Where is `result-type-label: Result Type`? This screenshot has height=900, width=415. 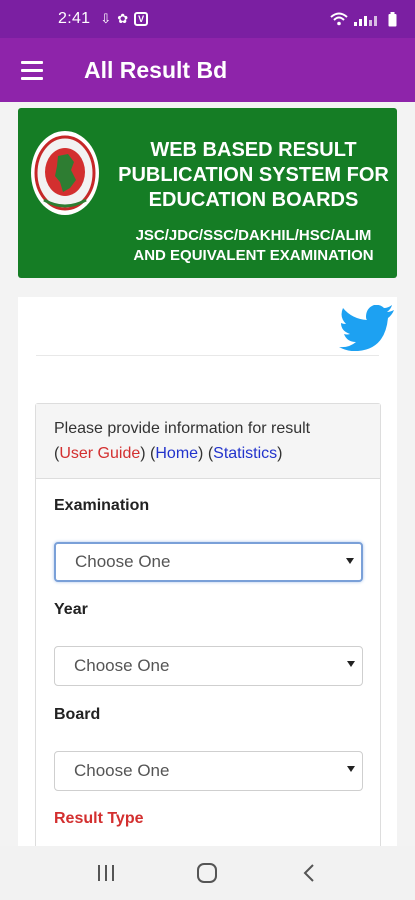
result-type-label: Result Type is located at coordinates (99, 818).